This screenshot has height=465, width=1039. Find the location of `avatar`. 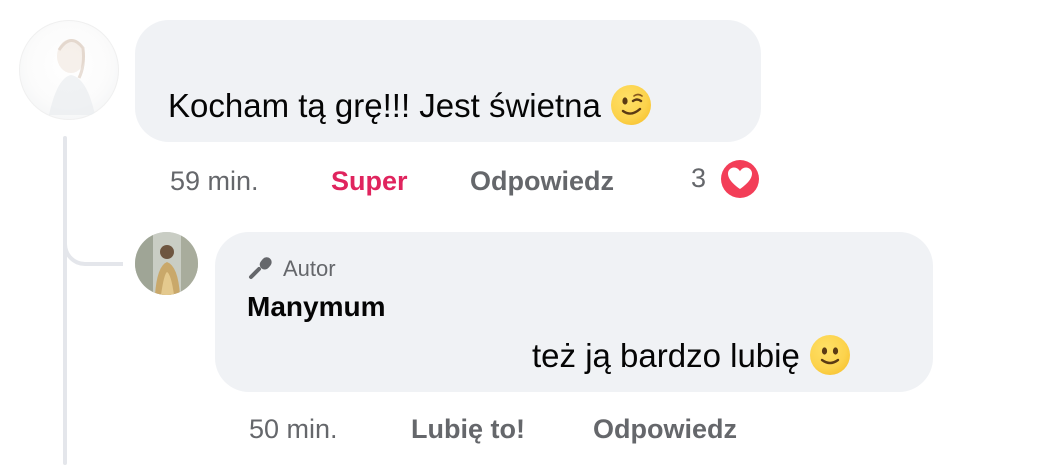

avatar is located at coordinates (69, 70).